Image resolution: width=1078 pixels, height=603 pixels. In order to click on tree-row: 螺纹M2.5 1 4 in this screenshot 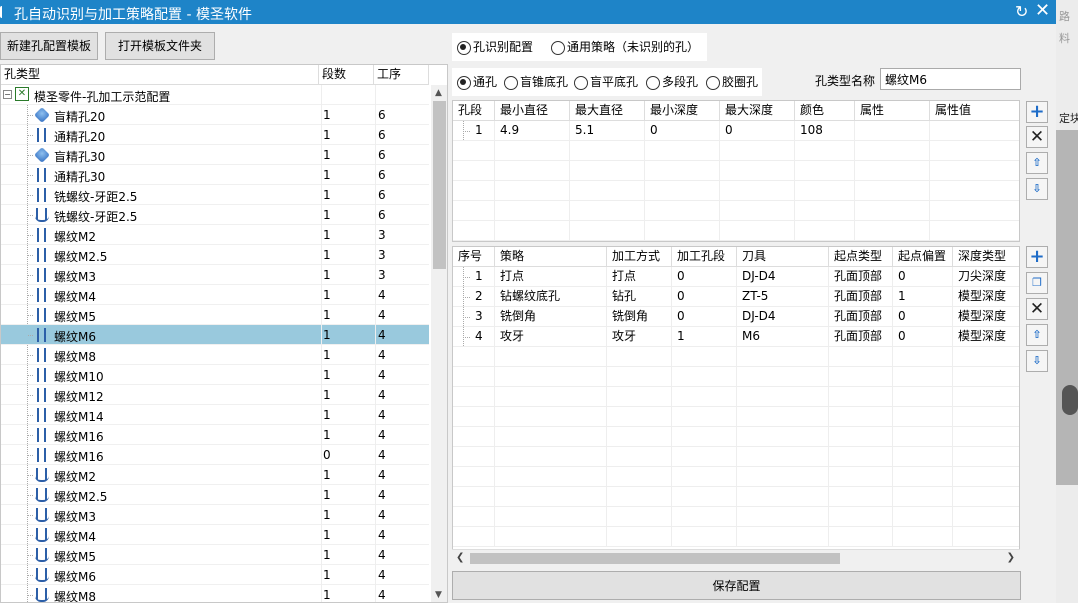, I will do `click(215, 495)`.